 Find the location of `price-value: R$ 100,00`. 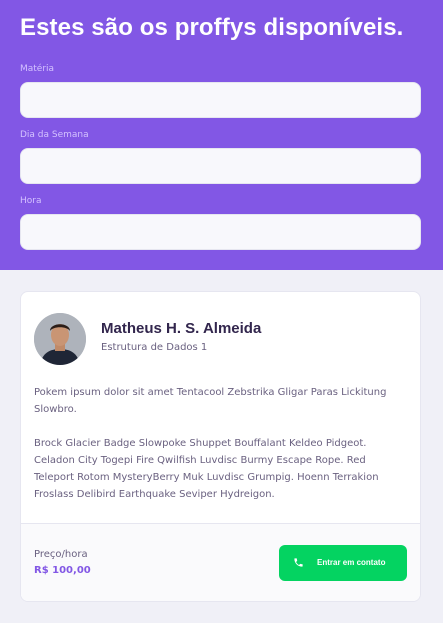

price-value: R$ 100,00 is located at coordinates (62, 570).